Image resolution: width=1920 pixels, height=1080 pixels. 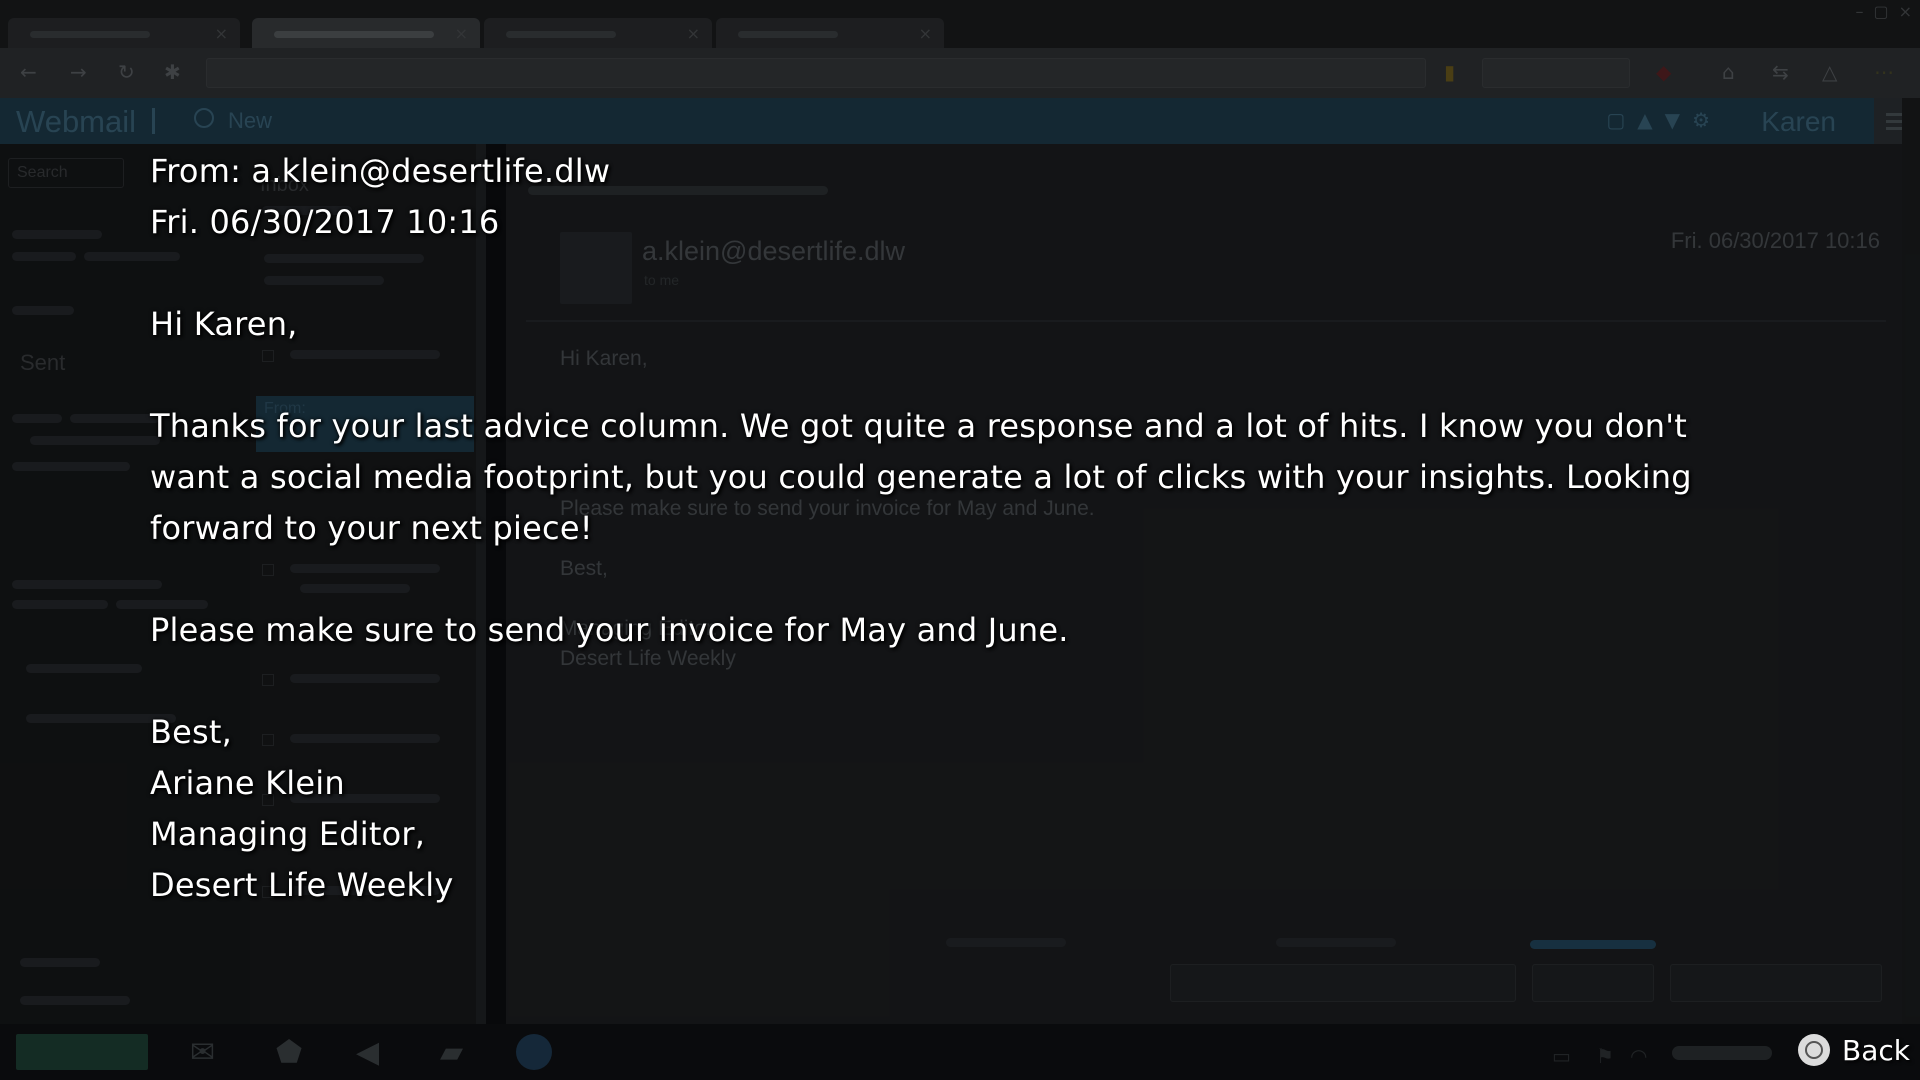 What do you see at coordinates (288, 834) in the screenshot?
I see `transcript-title-line: Managing Editor,` at bounding box center [288, 834].